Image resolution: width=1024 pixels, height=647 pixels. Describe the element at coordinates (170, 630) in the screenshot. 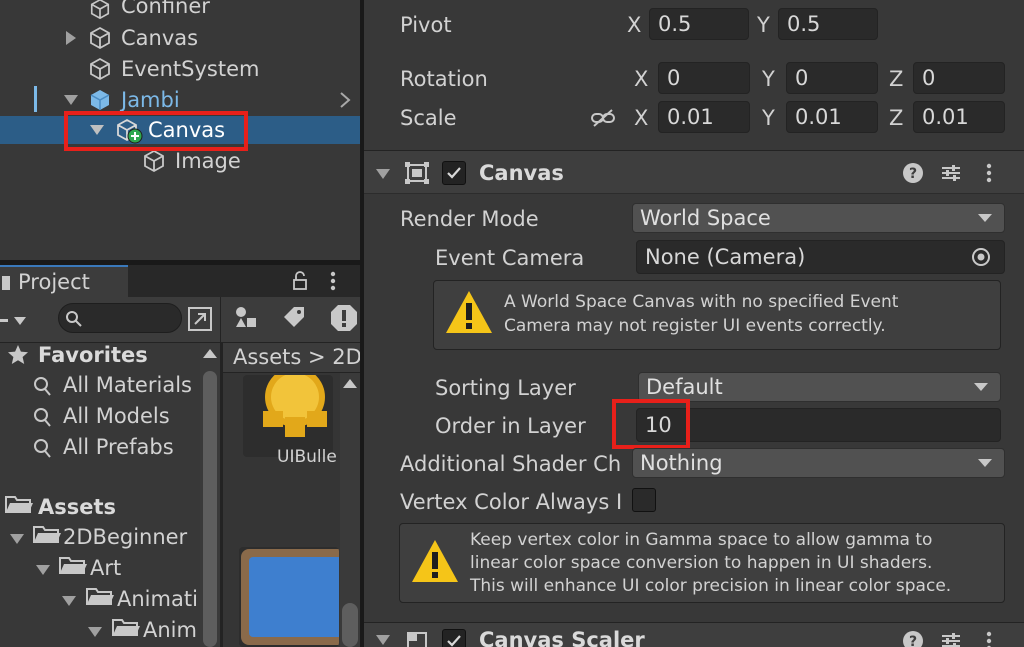

I see `folder-item: Anim` at that location.